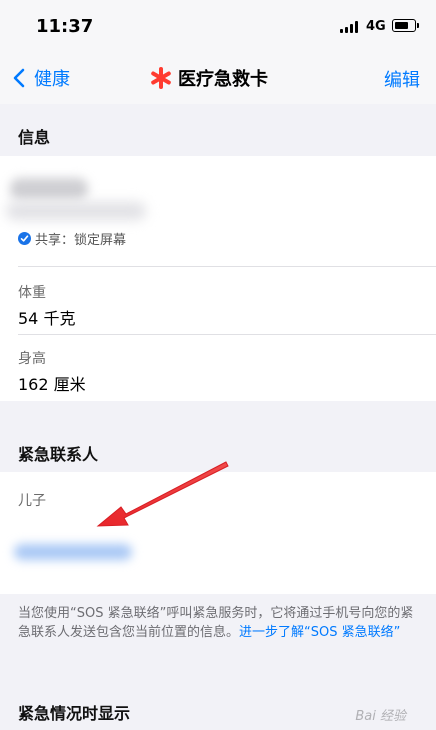 This screenshot has width=436, height=730. I want to click on back-label: 健康, so click(52, 79).